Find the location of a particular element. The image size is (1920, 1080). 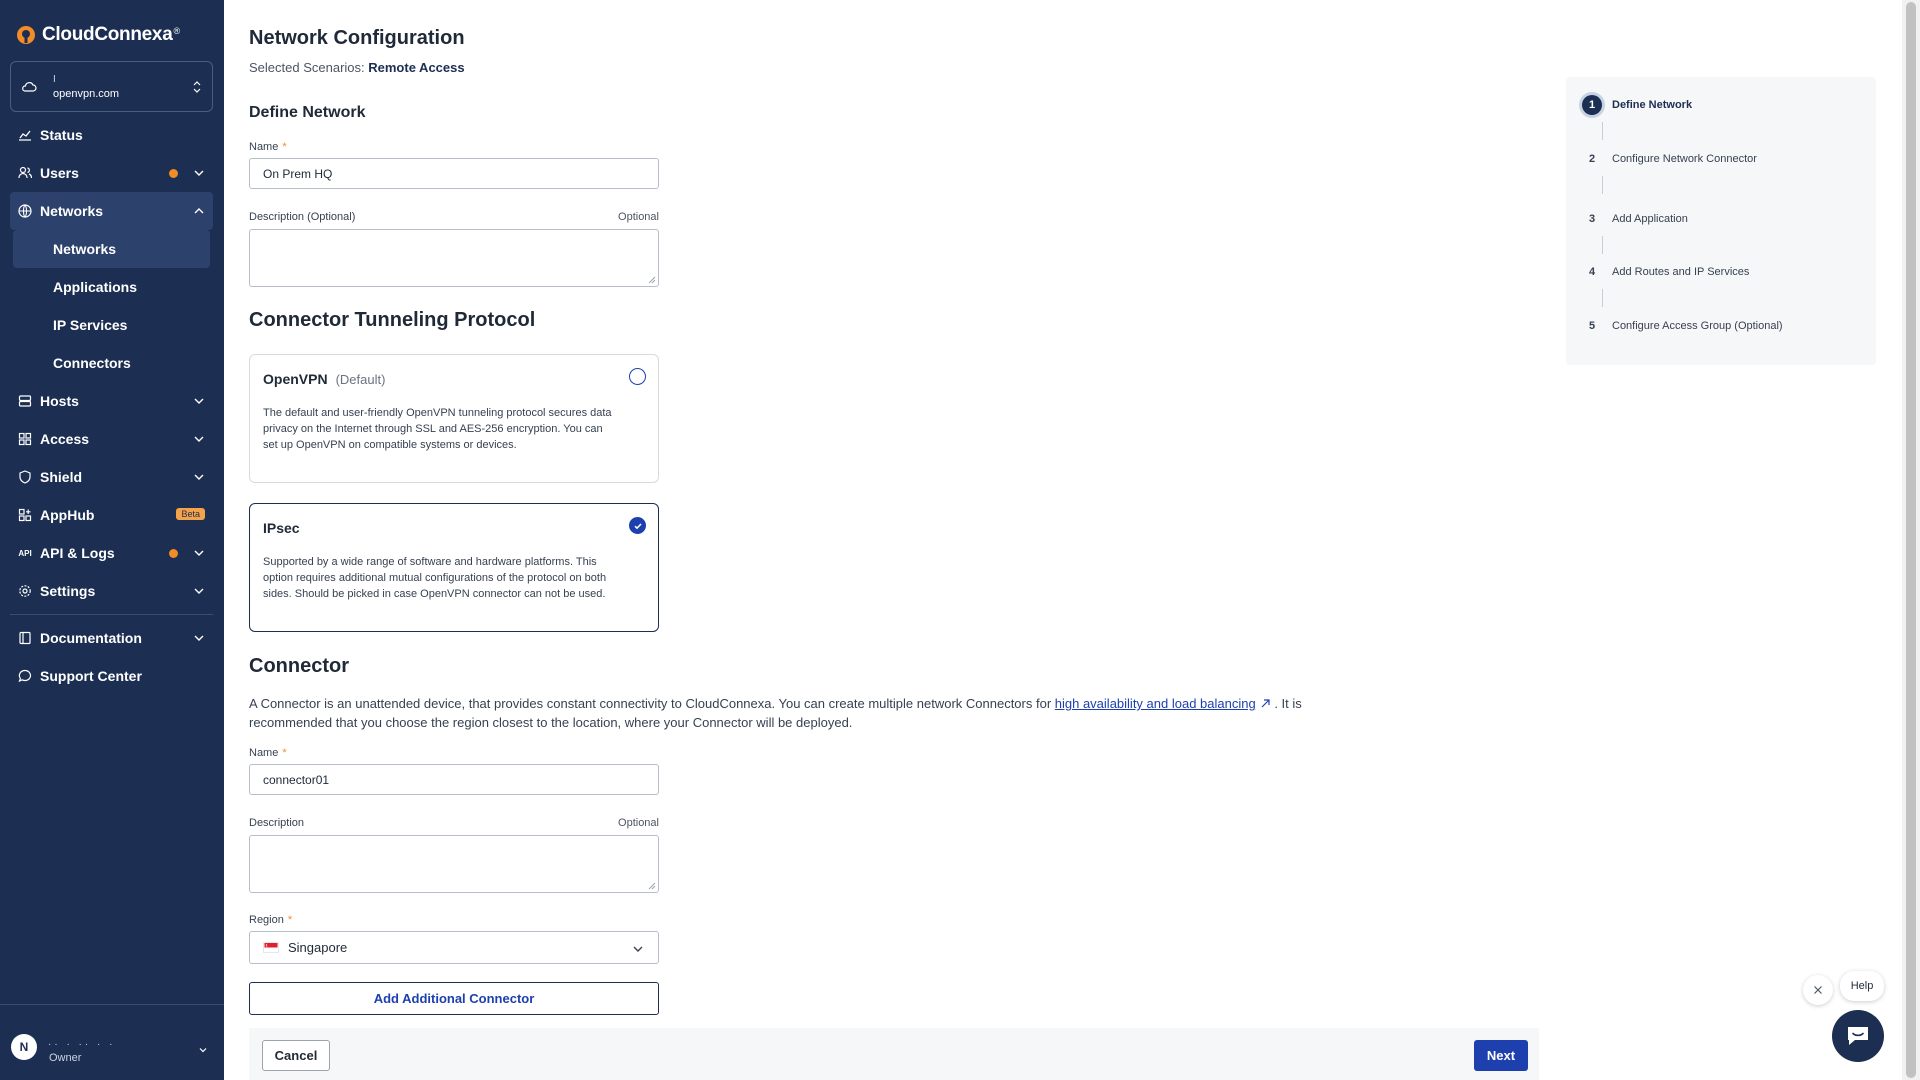

cancel-button: Cancel is located at coordinates (296, 1055).